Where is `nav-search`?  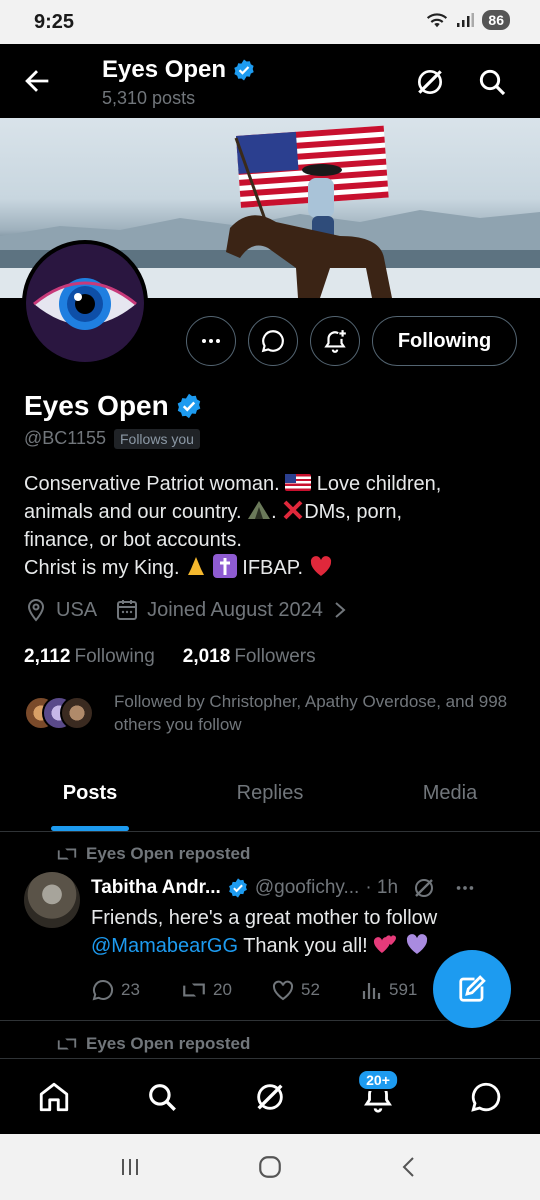
nav-search is located at coordinates (162, 1097).